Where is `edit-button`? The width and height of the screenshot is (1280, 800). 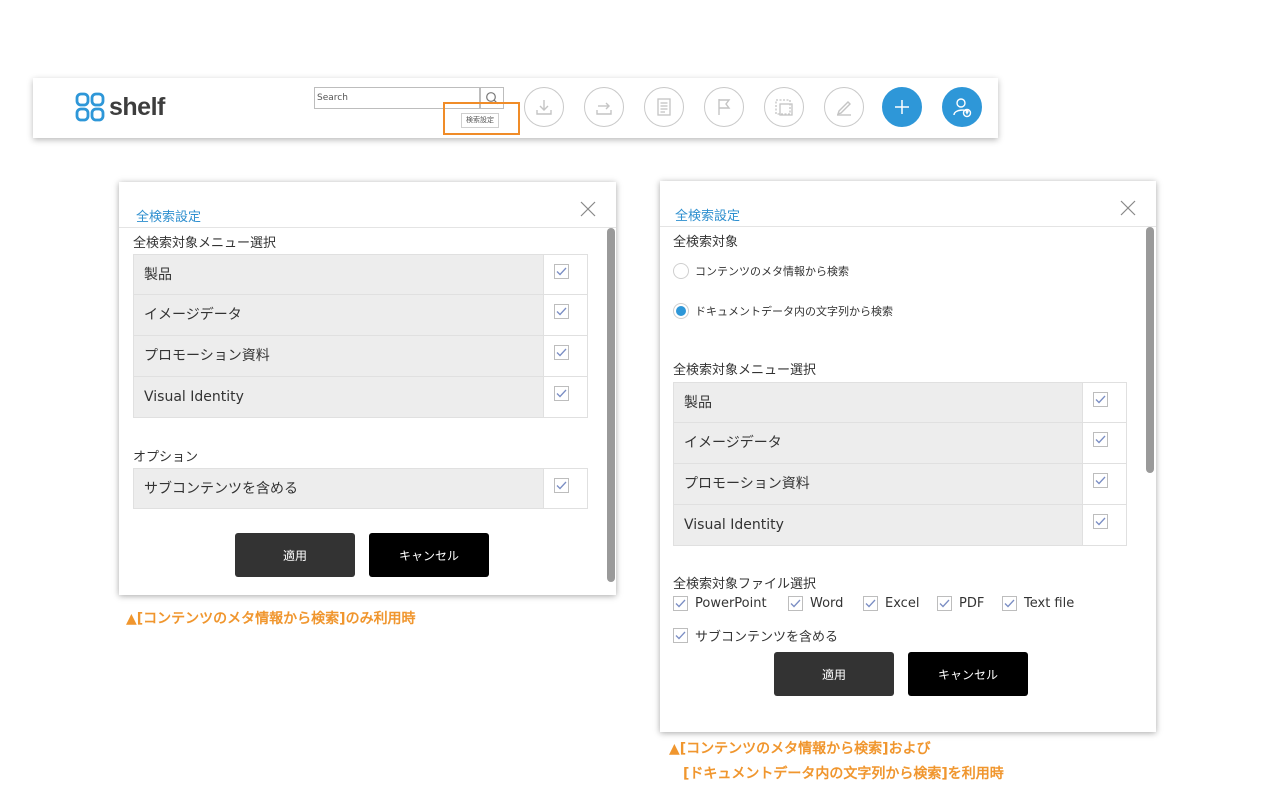
edit-button is located at coordinates (844, 107).